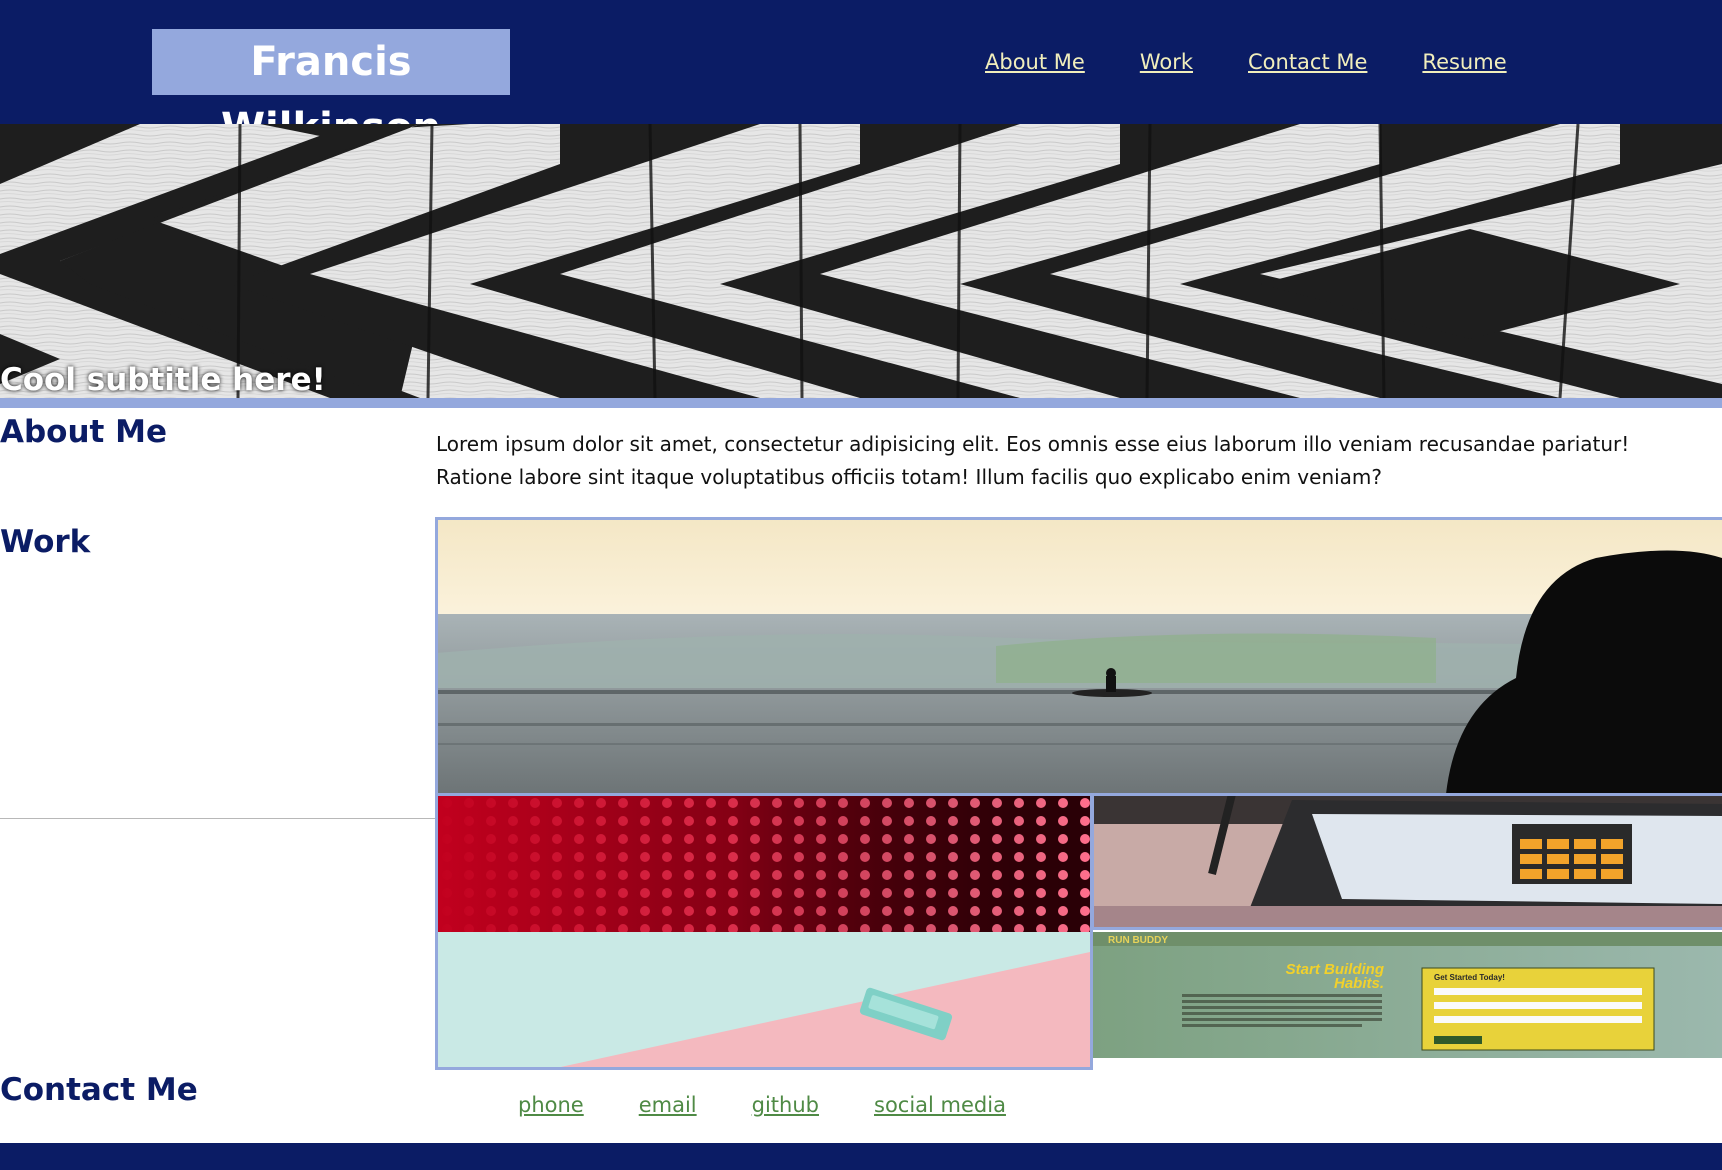  Describe the element at coordinates (861, 403) in the screenshot. I see `hero-divider` at that location.